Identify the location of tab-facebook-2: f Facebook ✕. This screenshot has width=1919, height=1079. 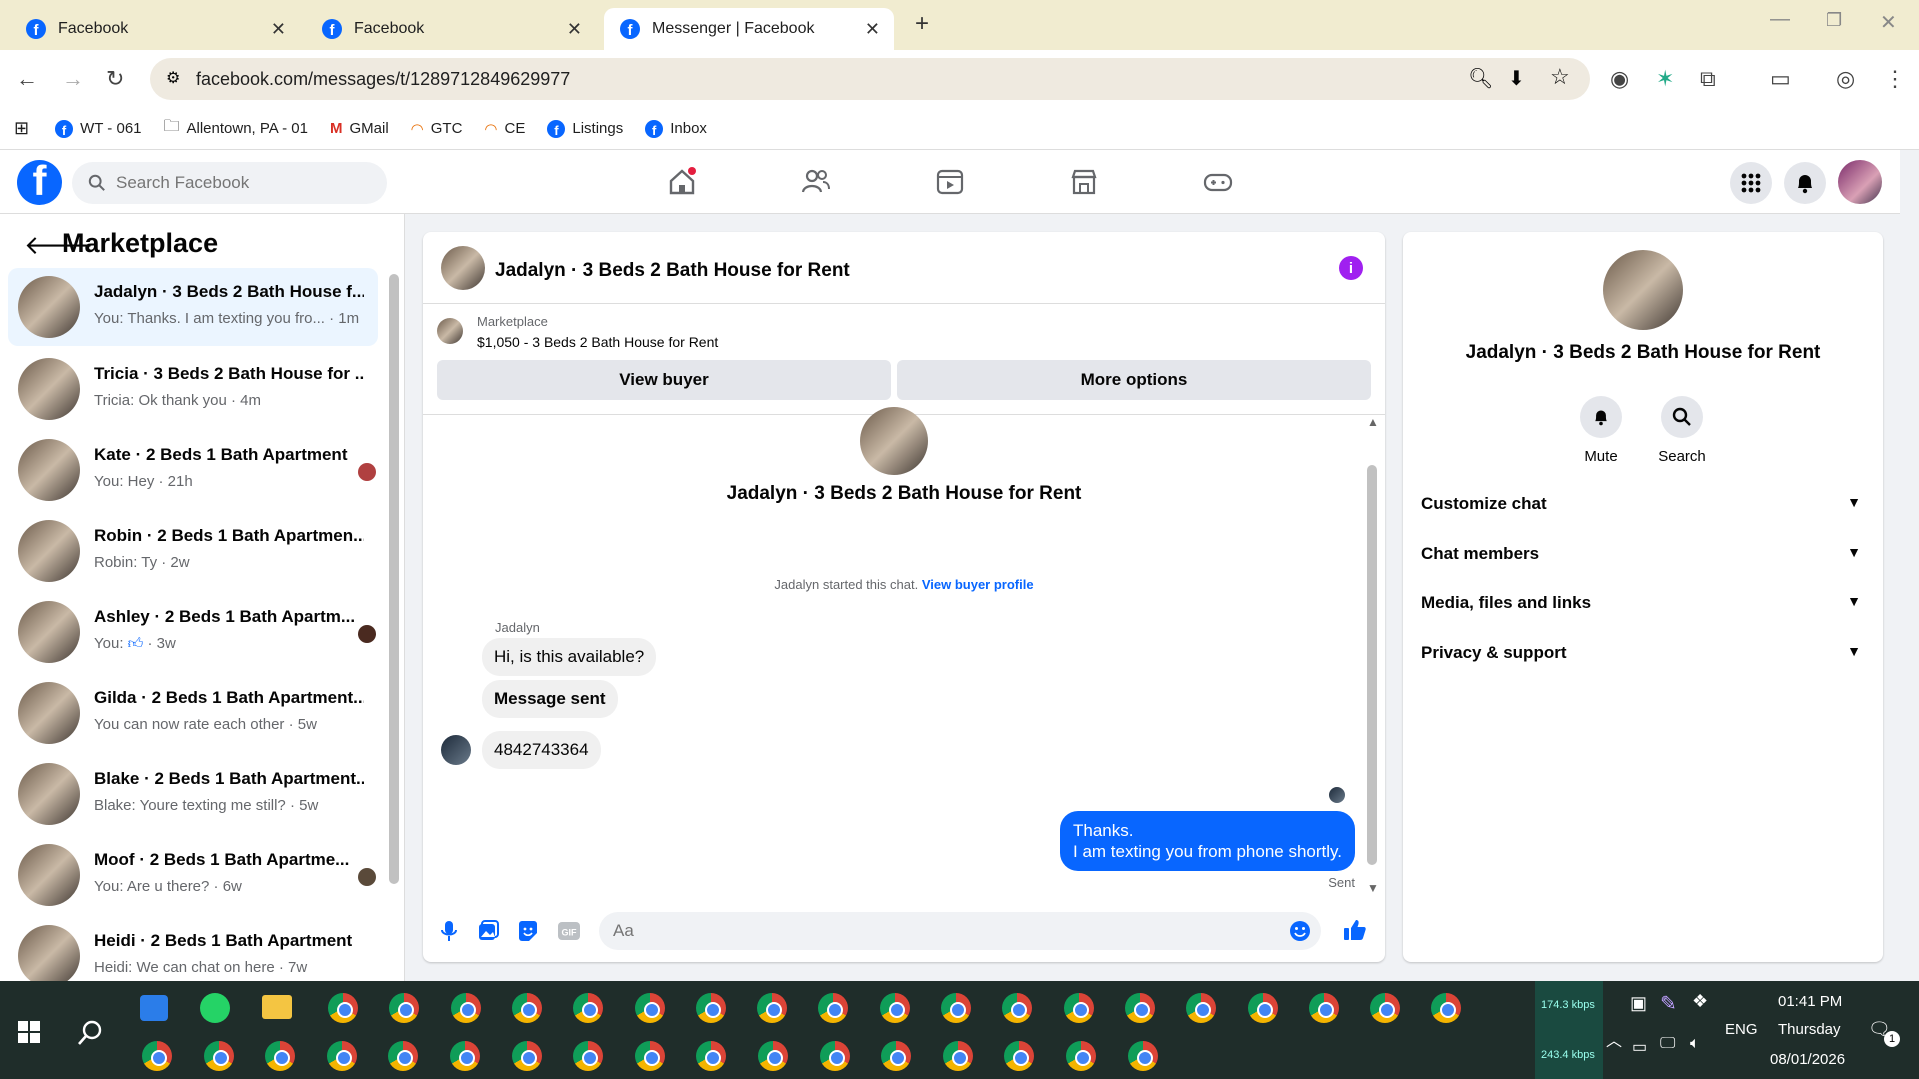
(451, 29).